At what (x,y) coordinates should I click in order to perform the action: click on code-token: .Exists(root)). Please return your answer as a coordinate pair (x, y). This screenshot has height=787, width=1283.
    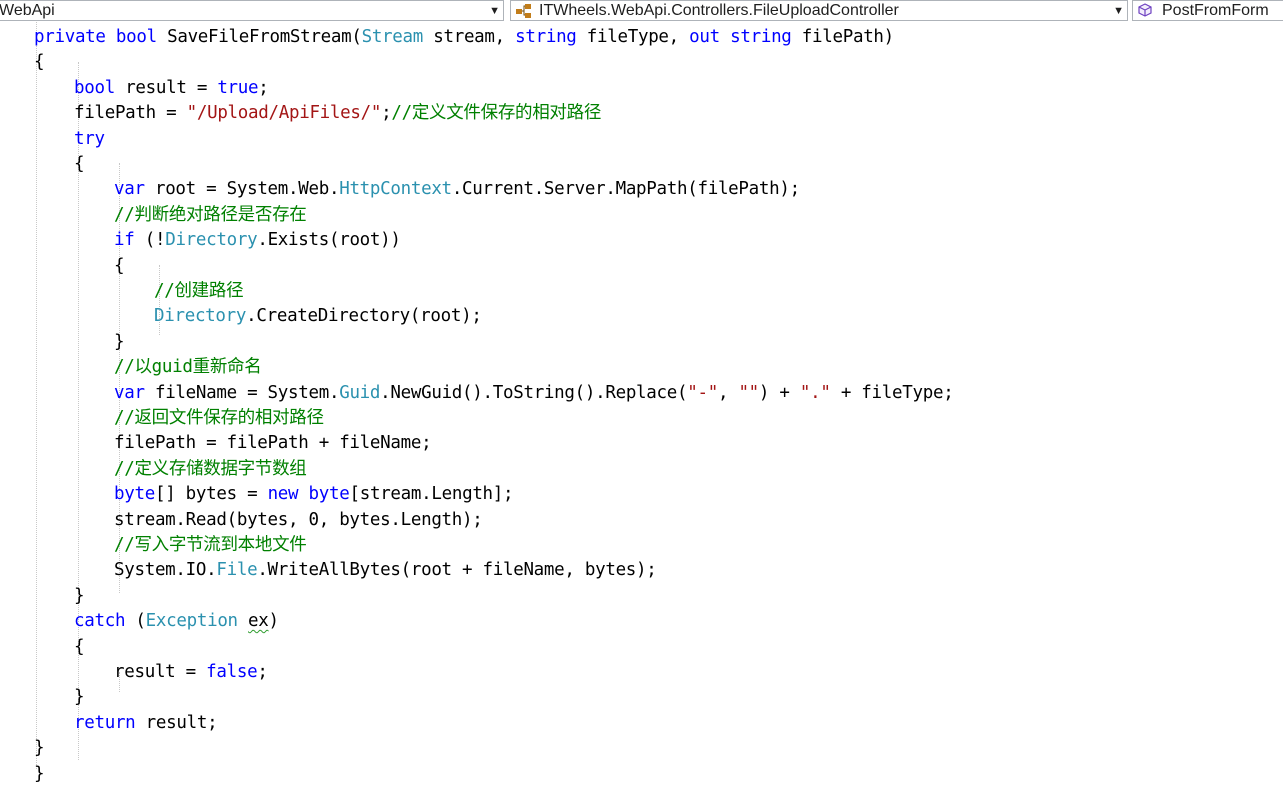
    Looking at the image, I should click on (329, 240).